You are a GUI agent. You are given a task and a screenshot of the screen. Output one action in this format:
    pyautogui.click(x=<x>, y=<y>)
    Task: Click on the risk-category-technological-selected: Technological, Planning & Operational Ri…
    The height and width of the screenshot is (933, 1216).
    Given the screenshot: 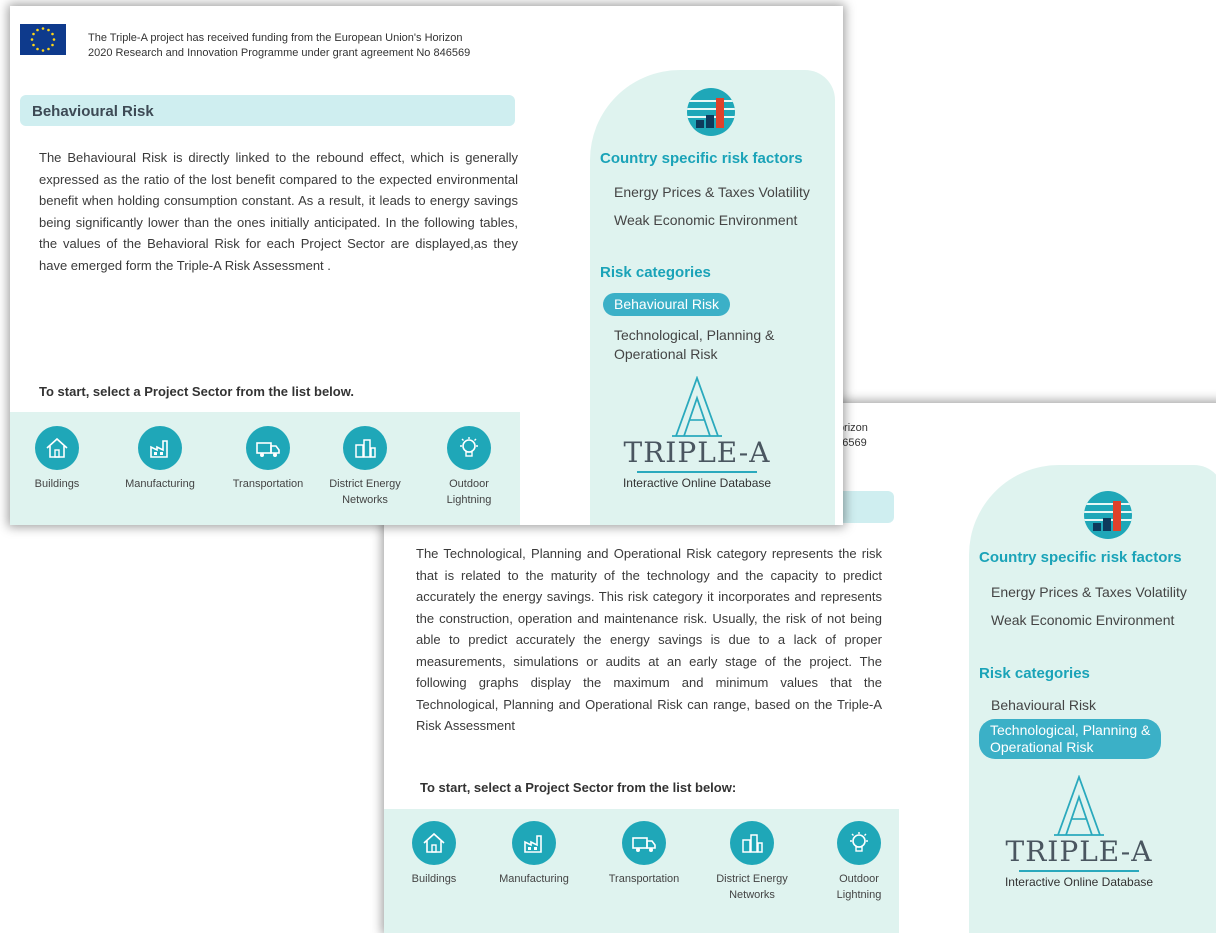 What is the action you would take?
    pyautogui.click(x=1070, y=739)
    